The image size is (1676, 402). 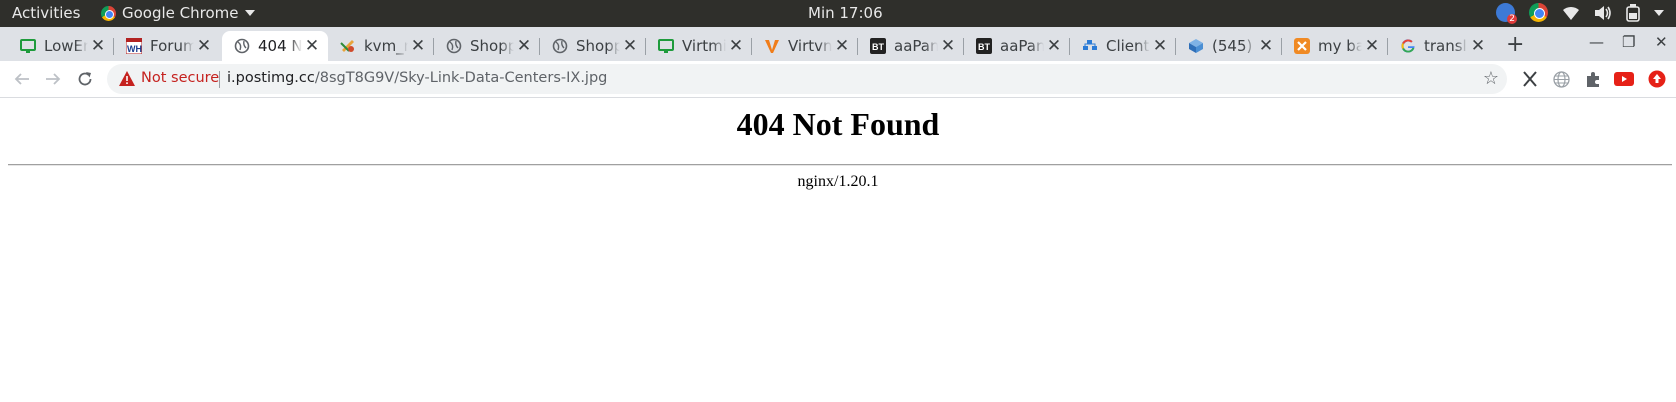 What do you see at coordinates (1491, 78) in the screenshot?
I see `bookmark-star-icon: ☆` at bounding box center [1491, 78].